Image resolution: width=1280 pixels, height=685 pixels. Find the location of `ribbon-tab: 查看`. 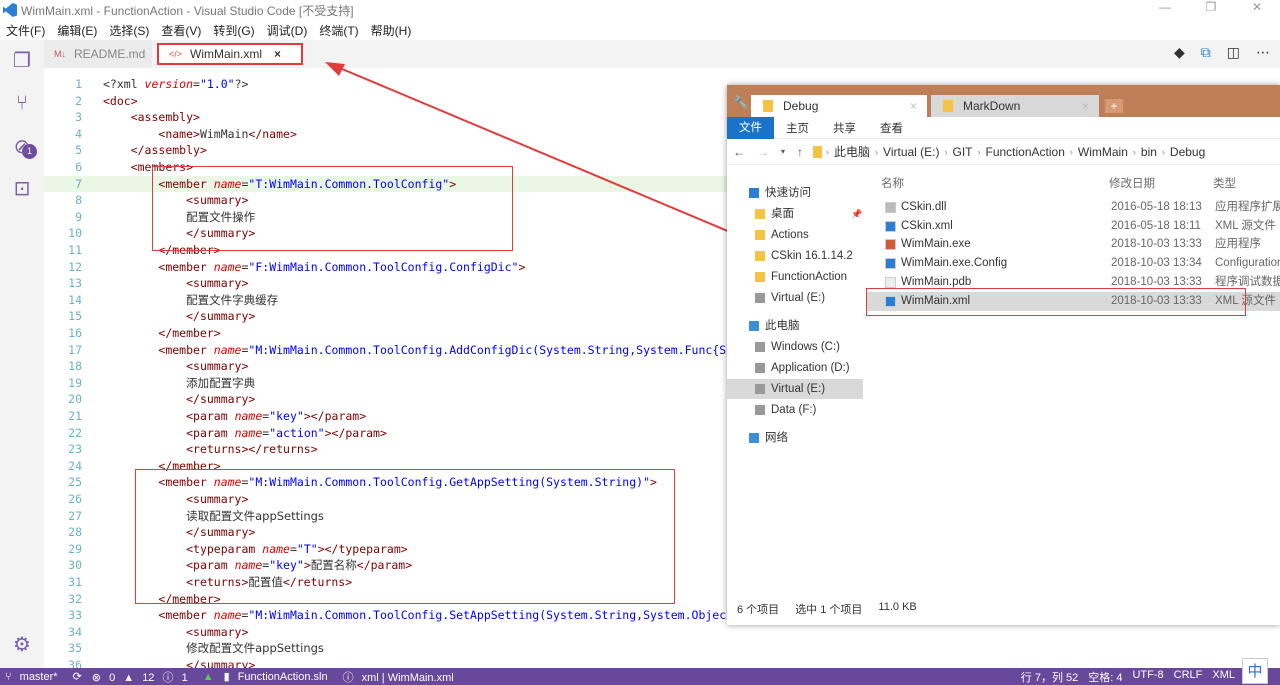

ribbon-tab: 查看 is located at coordinates (891, 128).